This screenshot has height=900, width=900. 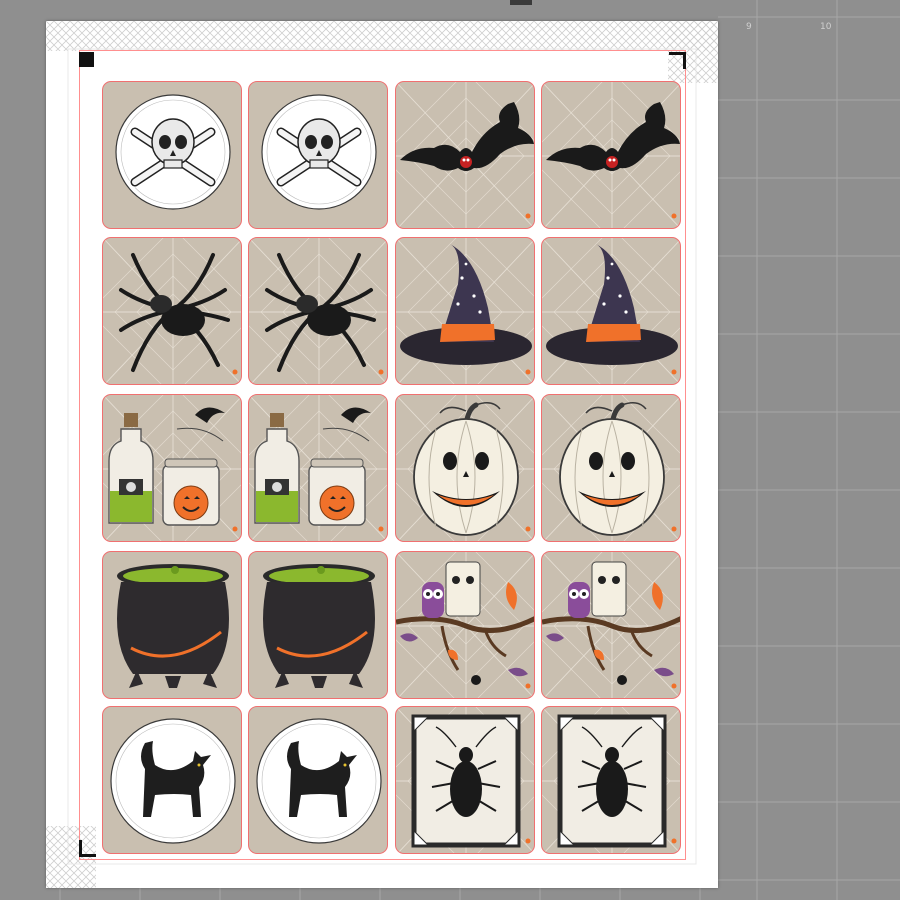 What do you see at coordinates (86, 59) in the screenshot?
I see `registration-mark-square` at bounding box center [86, 59].